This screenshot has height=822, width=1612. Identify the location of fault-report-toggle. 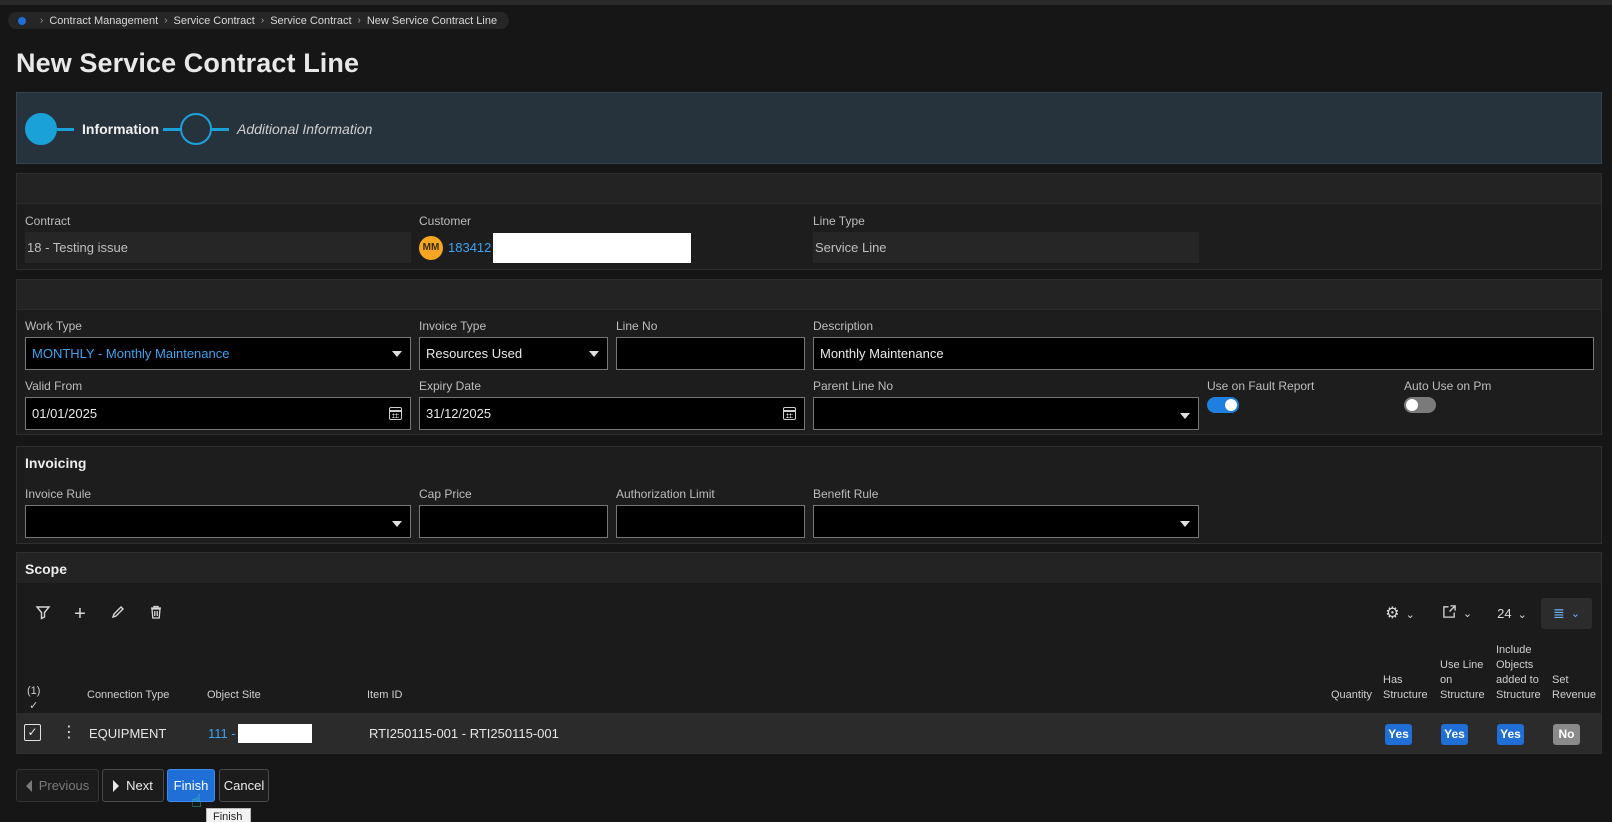
(1223, 405).